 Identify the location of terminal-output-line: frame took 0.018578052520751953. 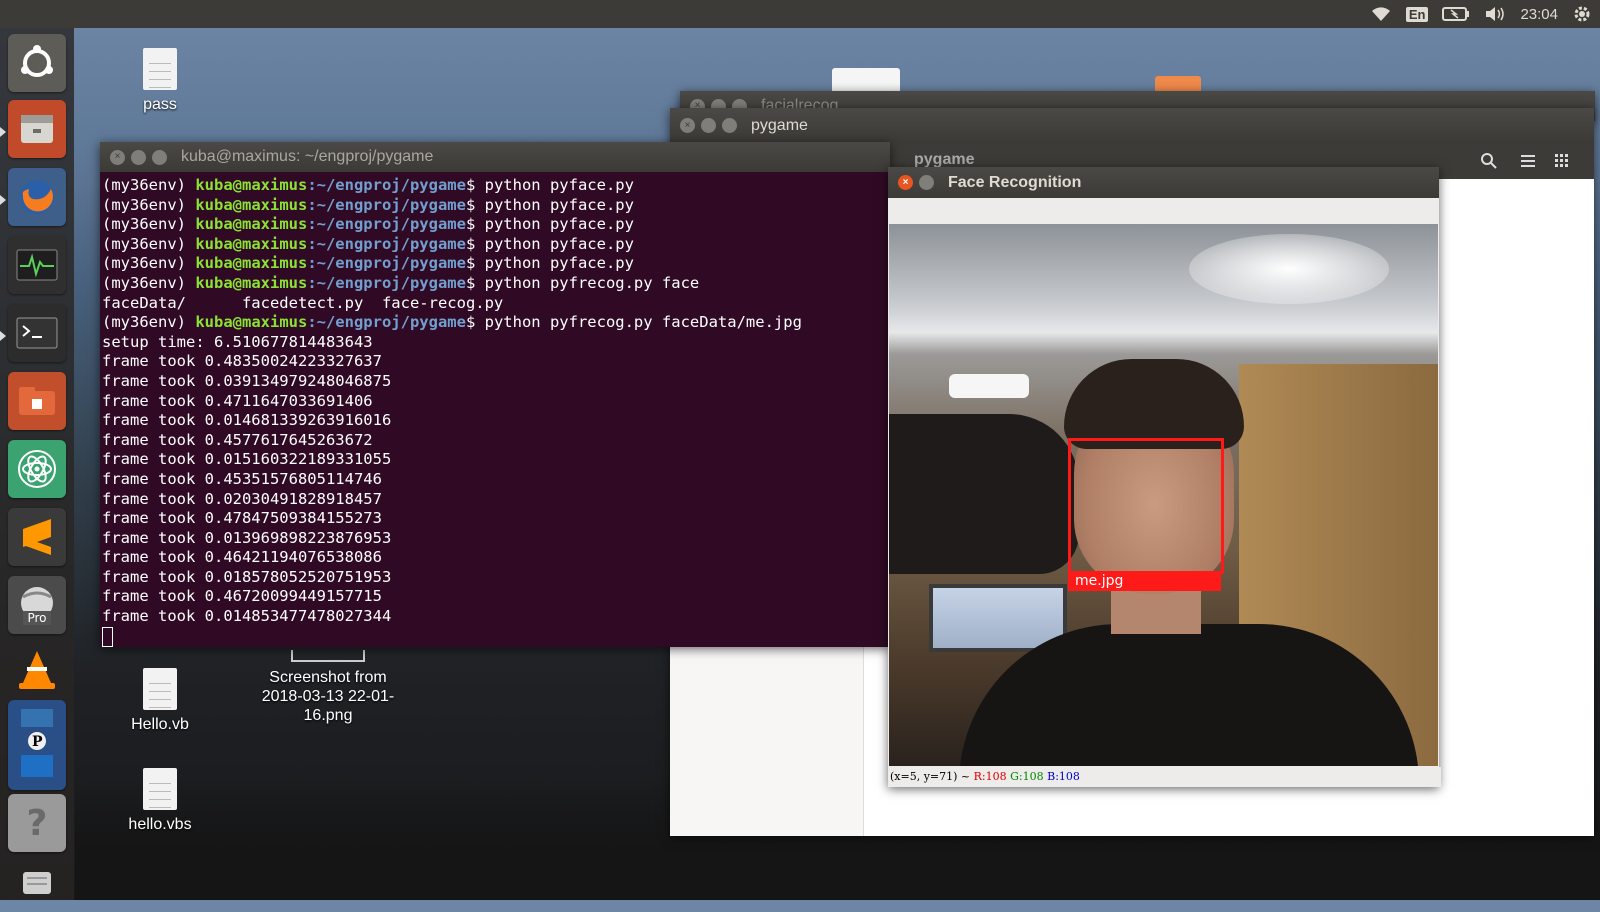
(247, 576).